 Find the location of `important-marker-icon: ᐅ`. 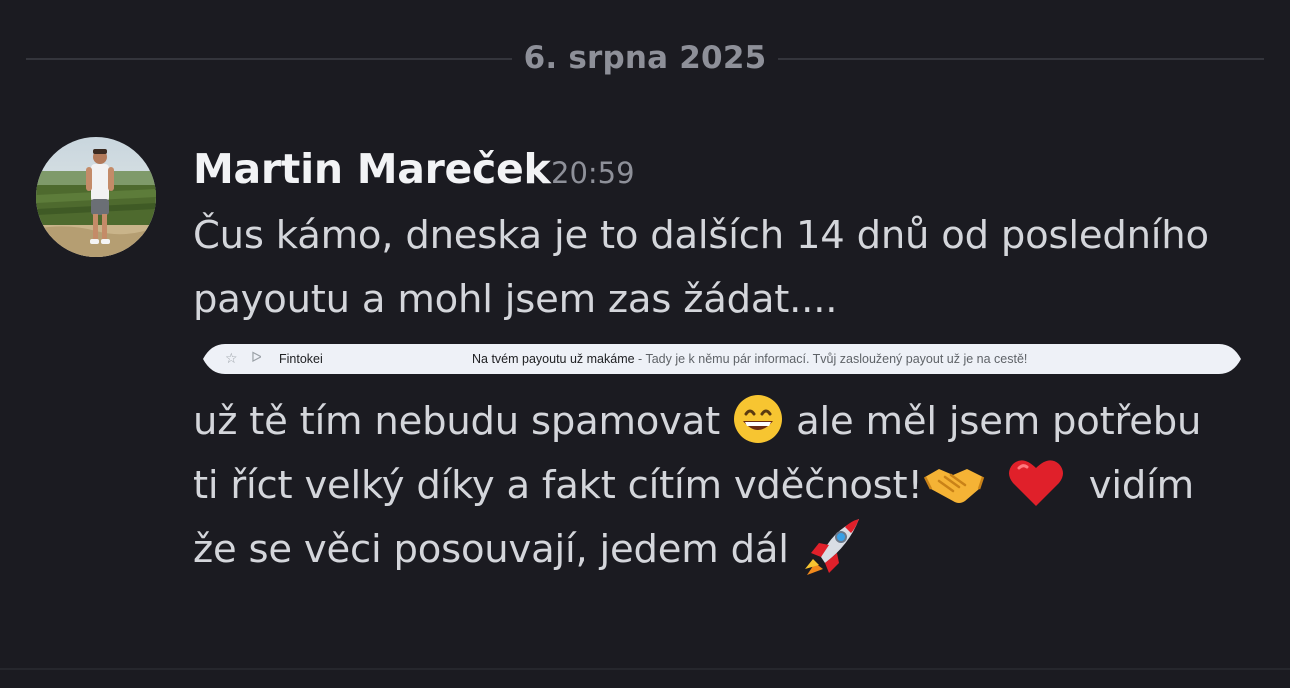

important-marker-icon: ᐅ is located at coordinates (256, 358).